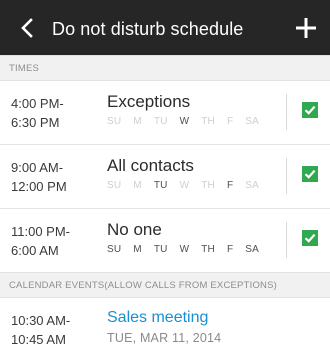 The height and width of the screenshot is (356, 330). I want to click on end-time: 6:30 PM, so click(35, 122).